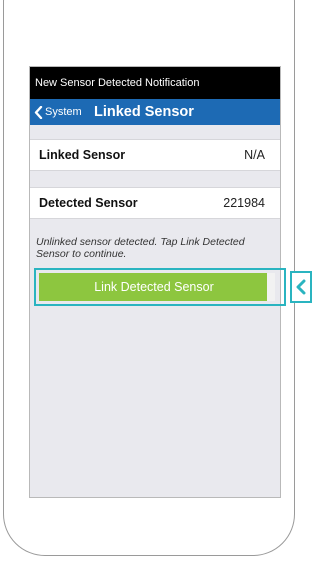 The image size is (320, 562). Describe the element at coordinates (117, 83) in the screenshot. I see `notification-title: New Sensor Detected Notification` at that location.